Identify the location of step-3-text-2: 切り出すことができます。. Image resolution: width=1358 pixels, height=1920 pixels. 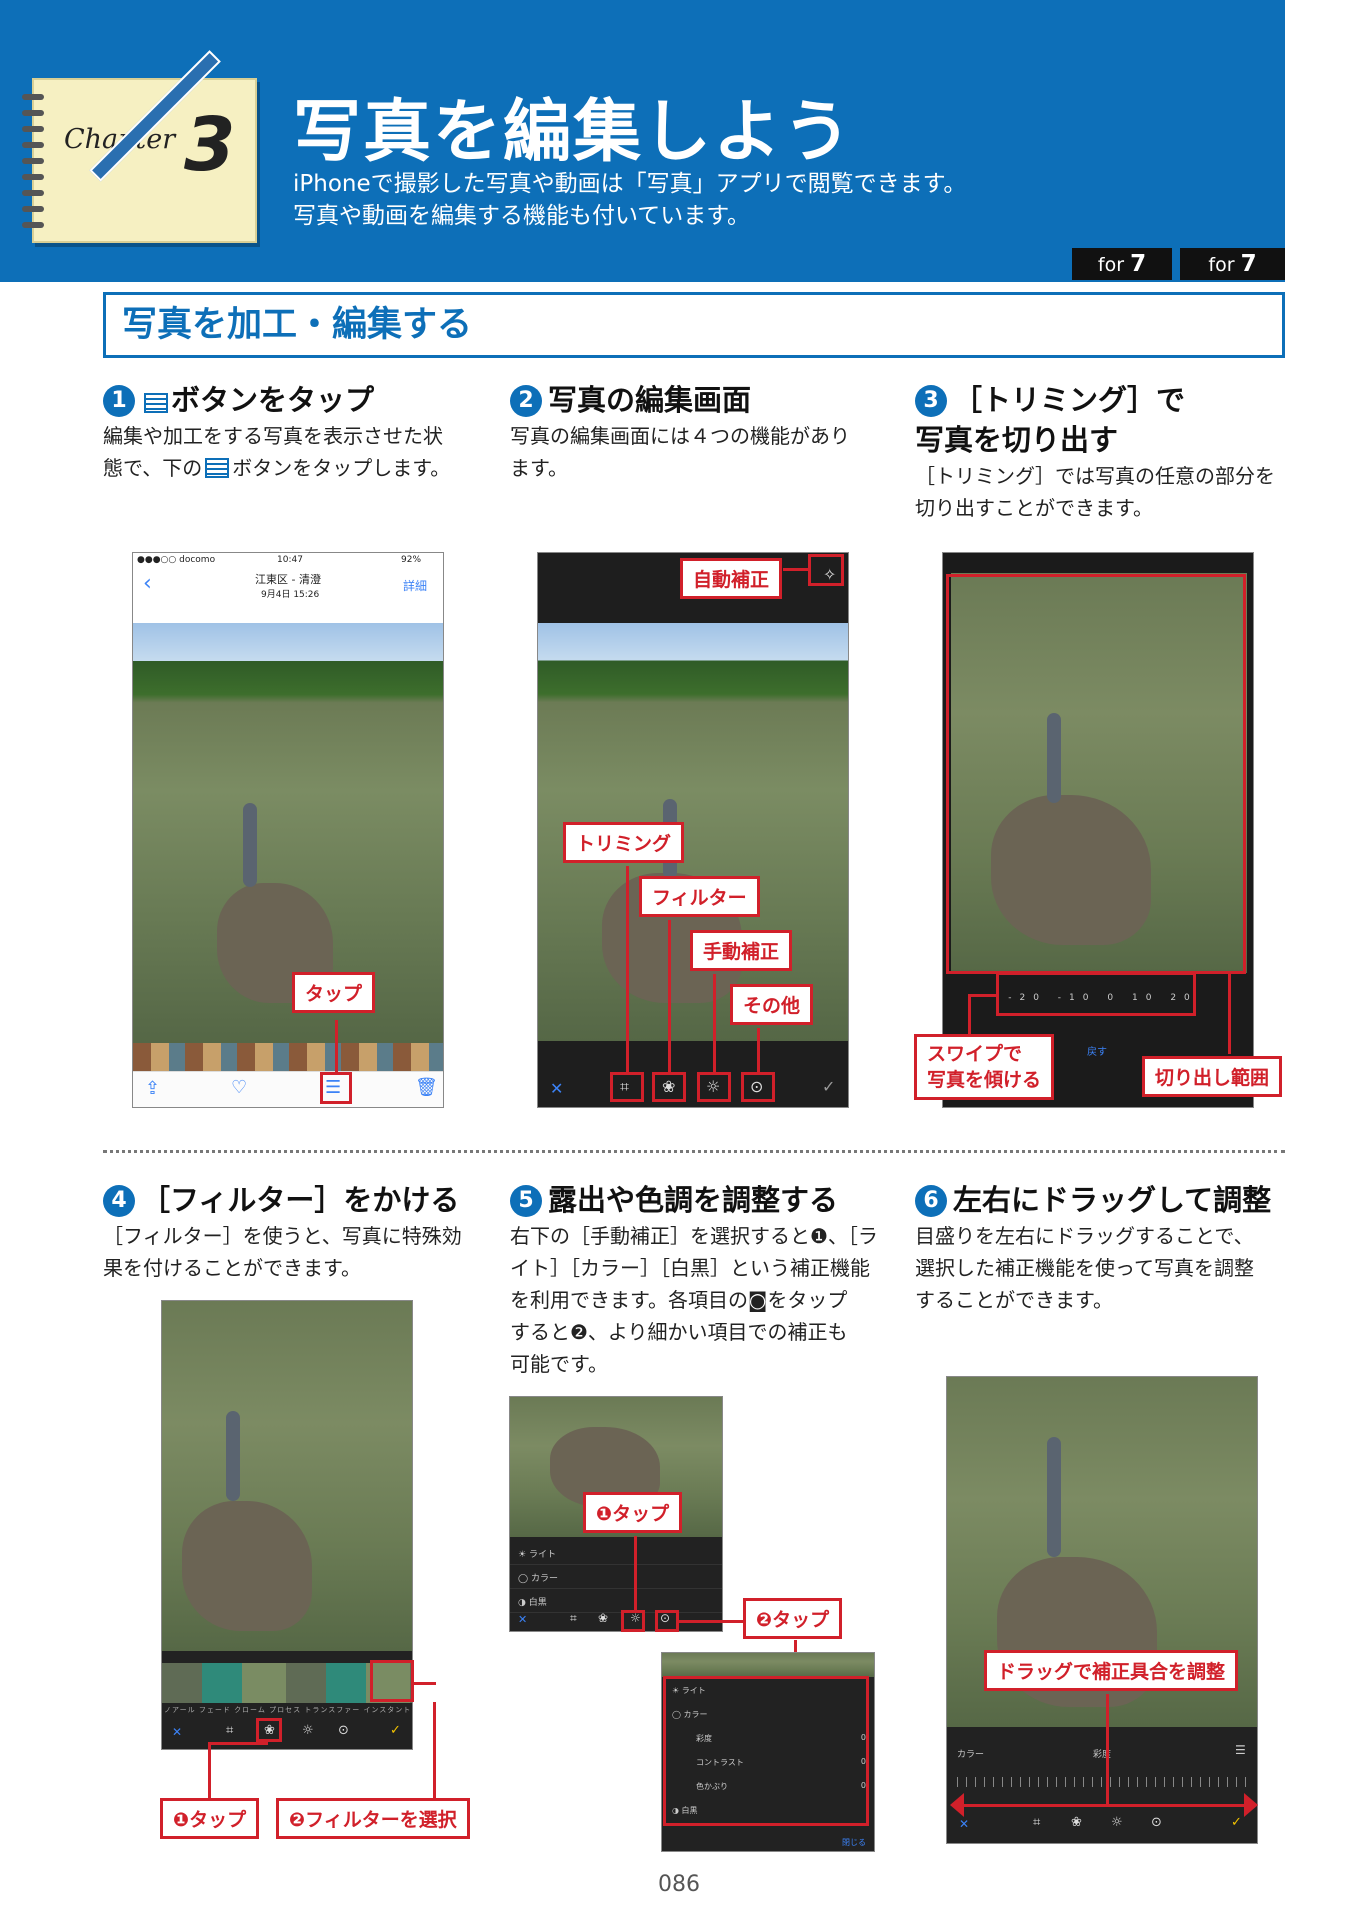
(1034, 508).